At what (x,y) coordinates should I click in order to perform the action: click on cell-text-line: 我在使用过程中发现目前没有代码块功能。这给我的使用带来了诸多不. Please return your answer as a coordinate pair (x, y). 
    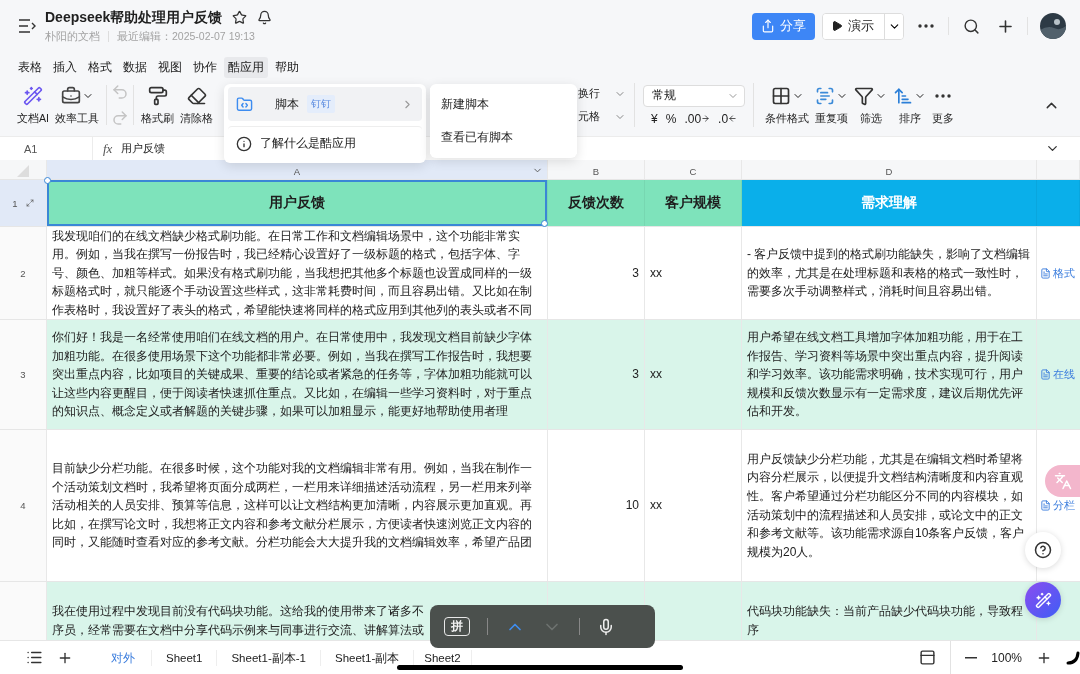
    Looking at the image, I should click on (238, 611).